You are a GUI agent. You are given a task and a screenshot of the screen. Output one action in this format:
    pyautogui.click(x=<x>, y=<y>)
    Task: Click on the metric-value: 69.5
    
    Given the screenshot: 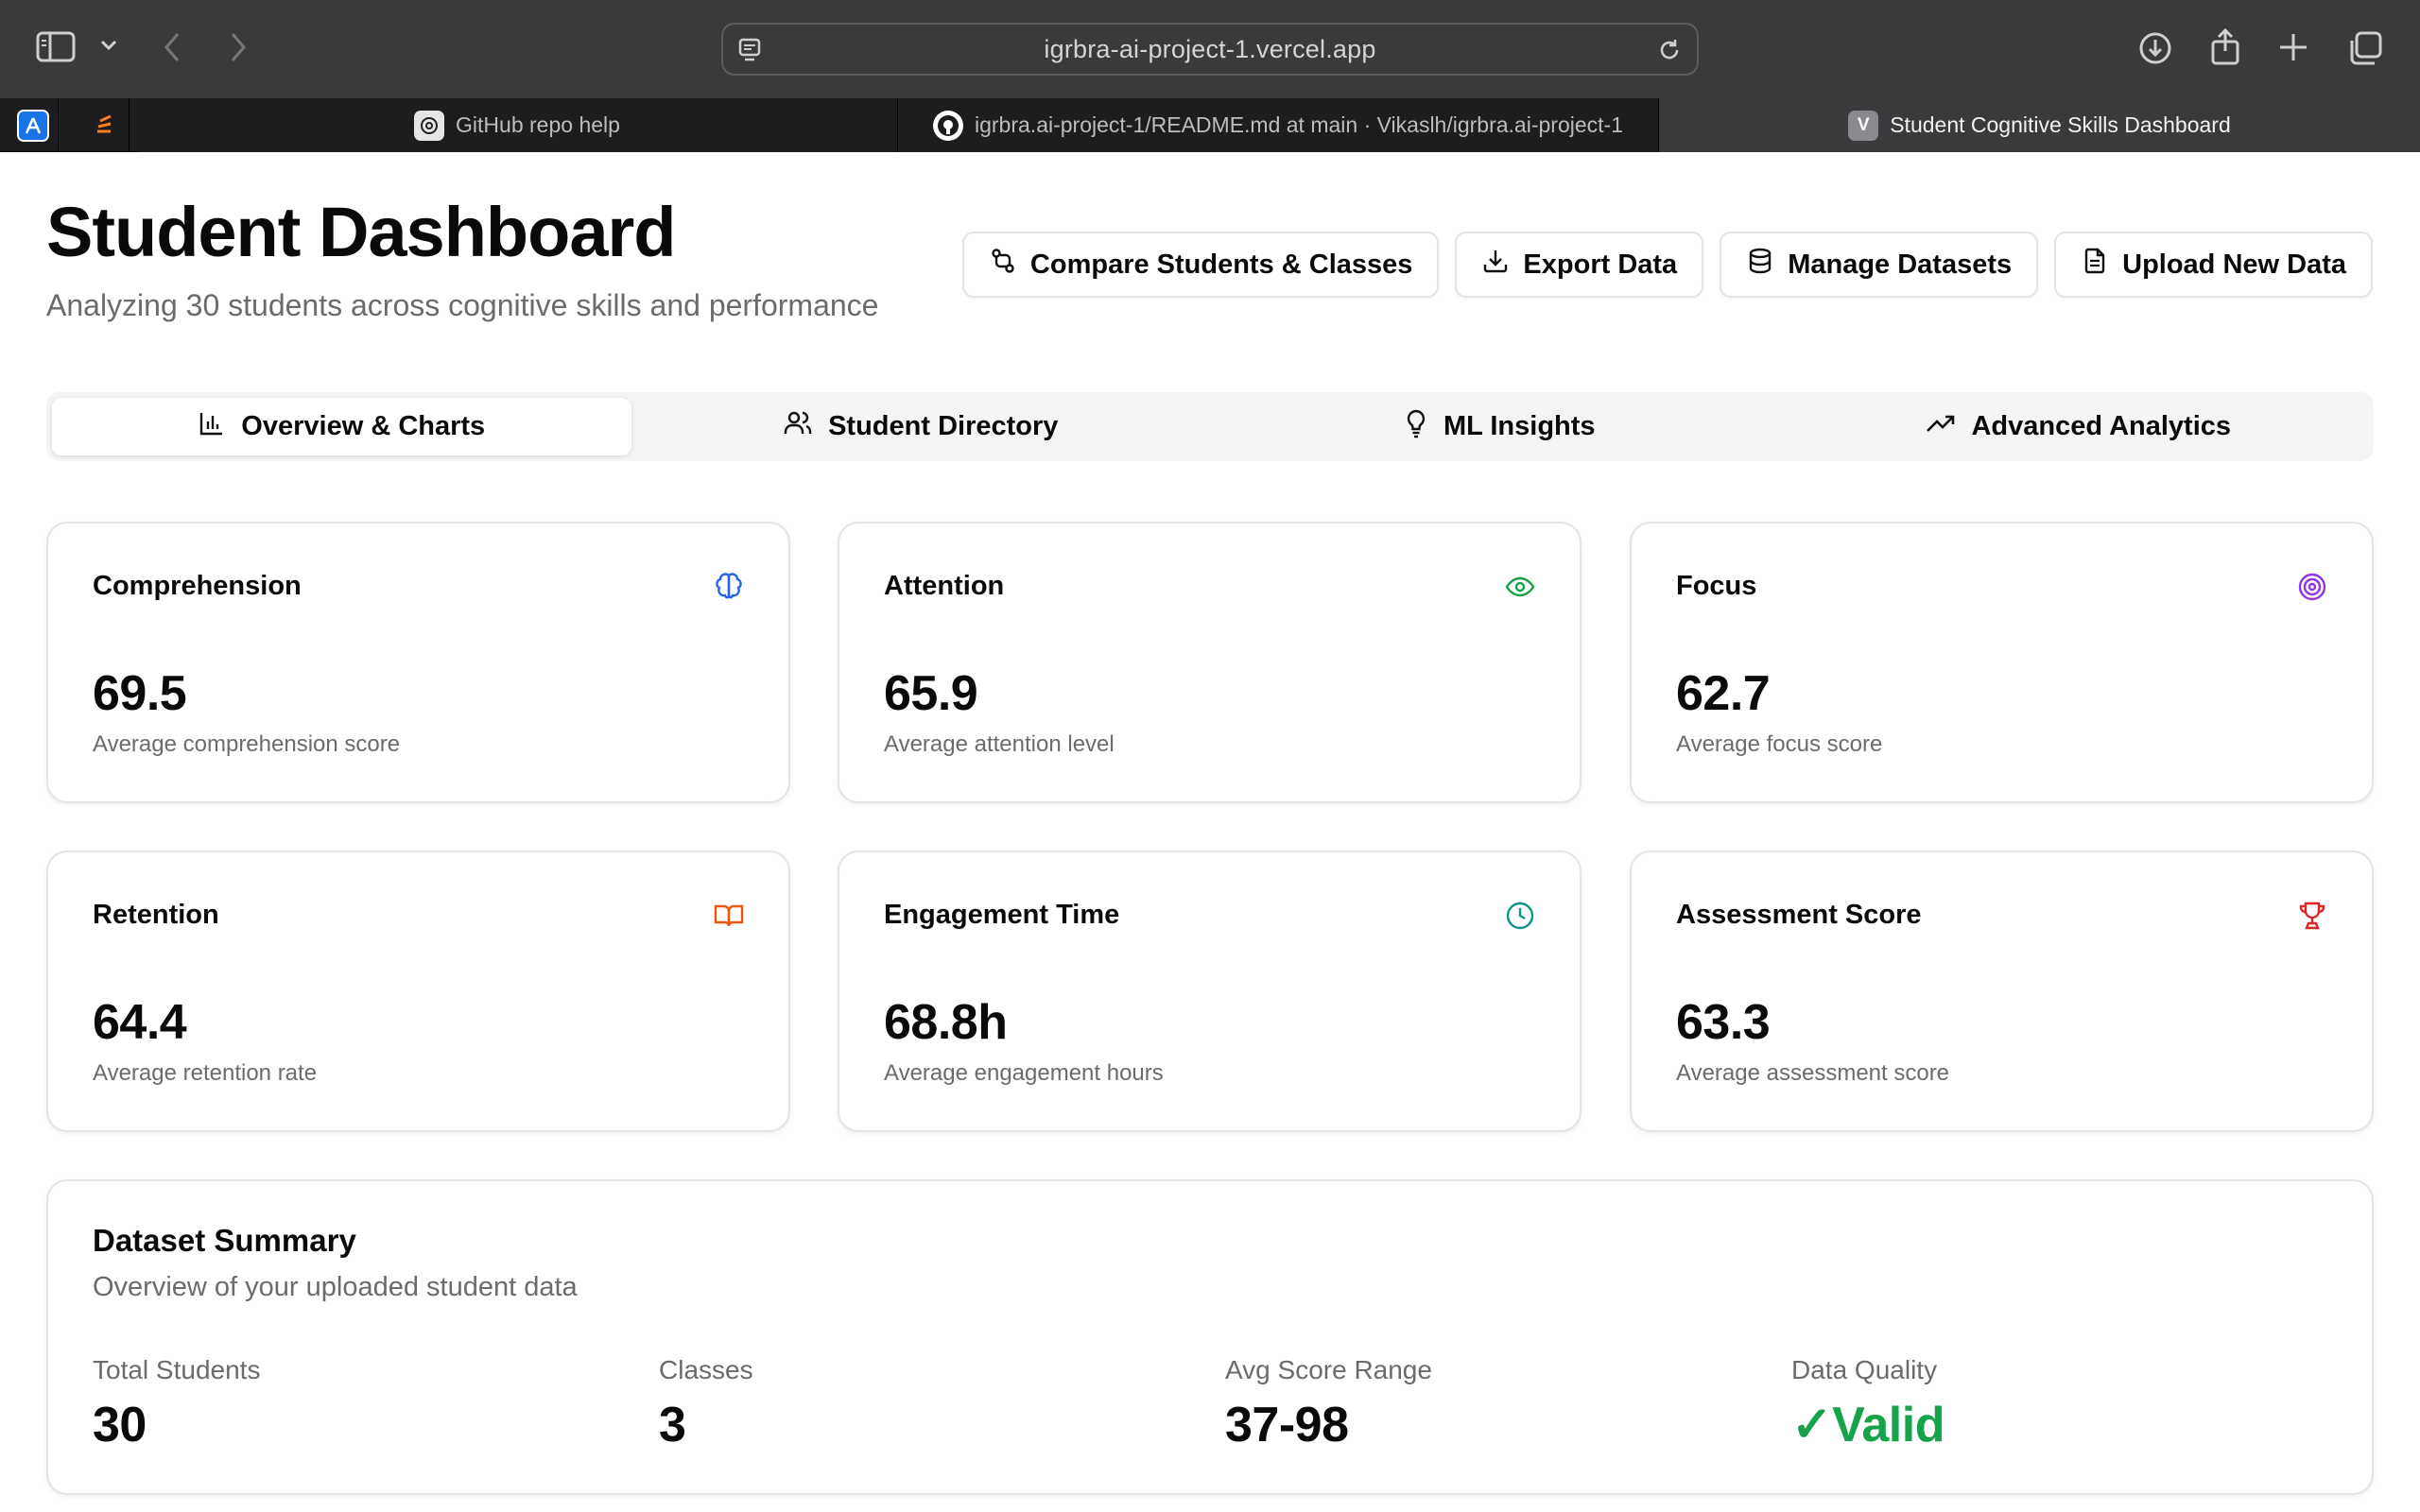 What is the action you would take?
    pyautogui.click(x=140, y=693)
    